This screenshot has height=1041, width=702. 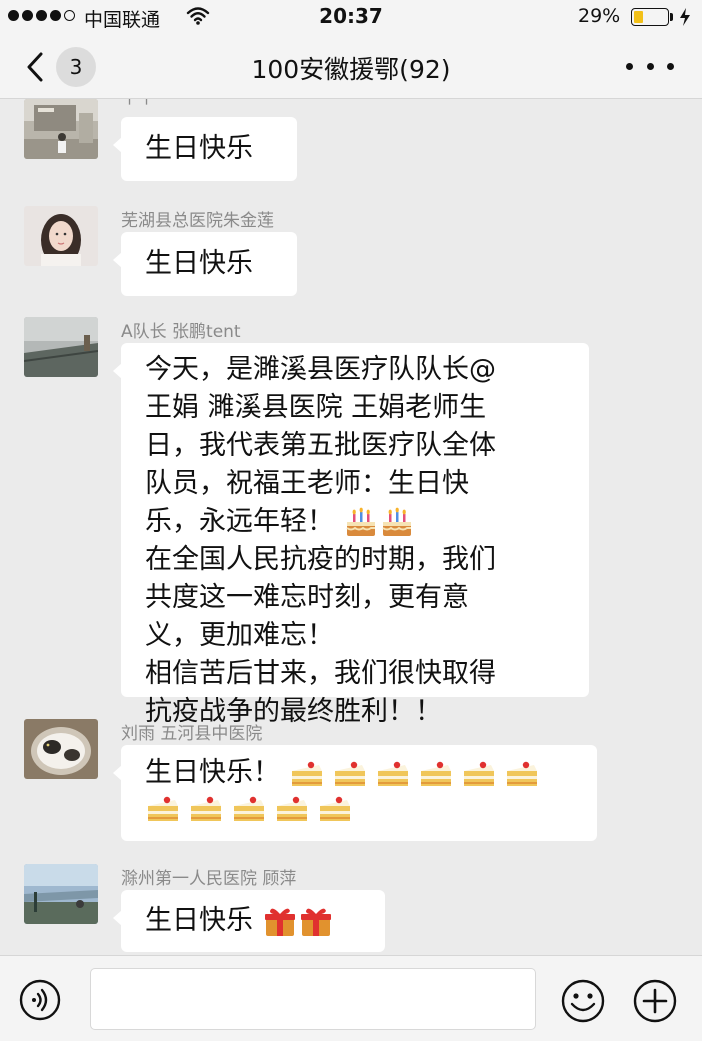 What do you see at coordinates (650, 66) in the screenshot?
I see `more-options-button` at bounding box center [650, 66].